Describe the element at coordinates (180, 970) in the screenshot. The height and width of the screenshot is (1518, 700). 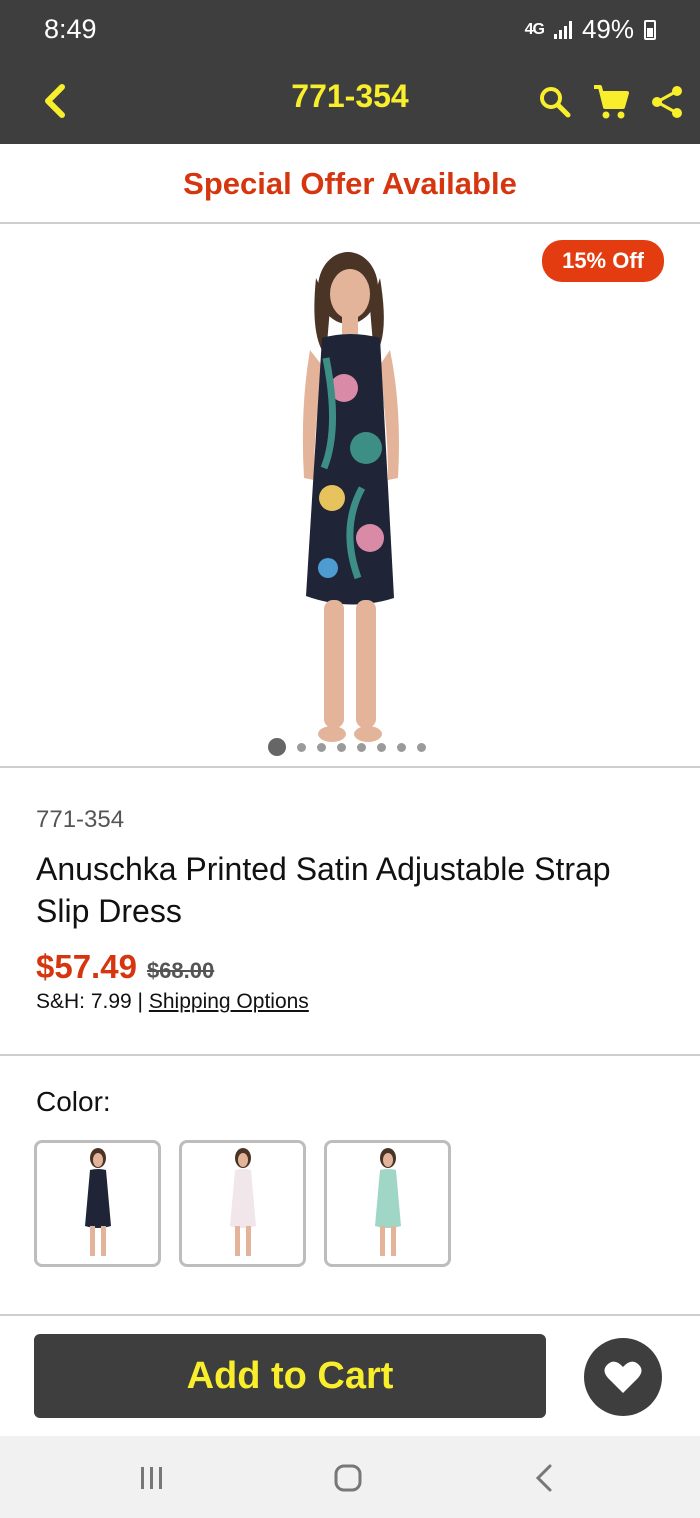
I see `original-price: $68.00` at that location.